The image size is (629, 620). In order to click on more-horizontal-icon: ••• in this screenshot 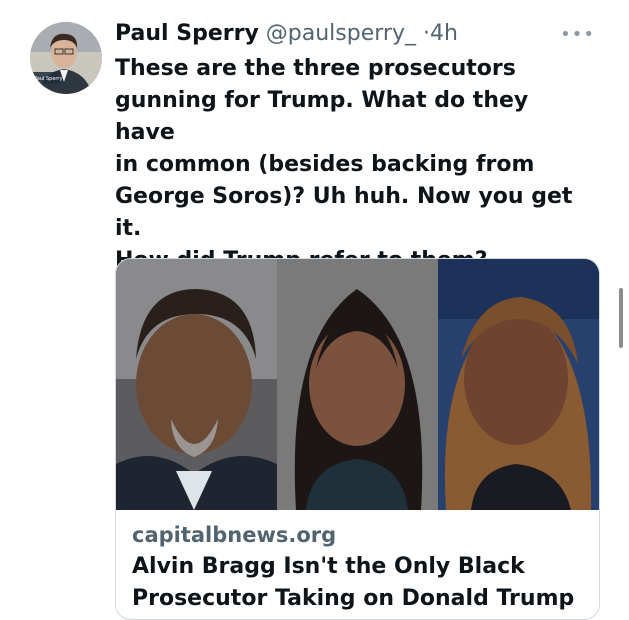, I will do `click(577, 34)`.